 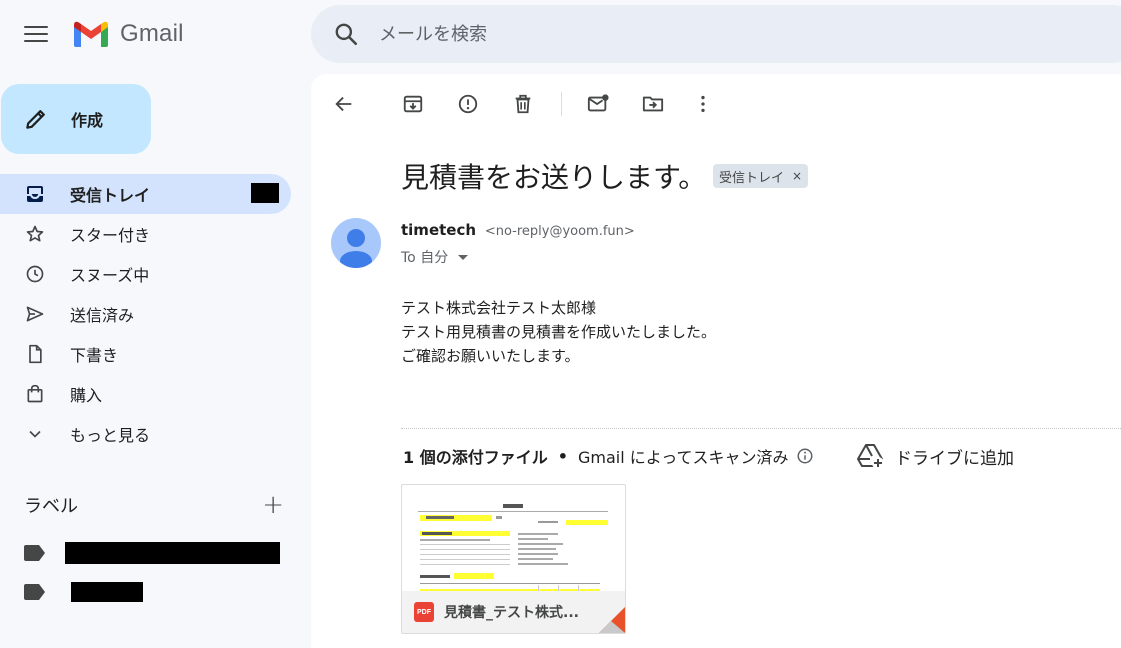 I want to click on add-to-drive-button: ドライブに追加, so click(x=935, y=456).